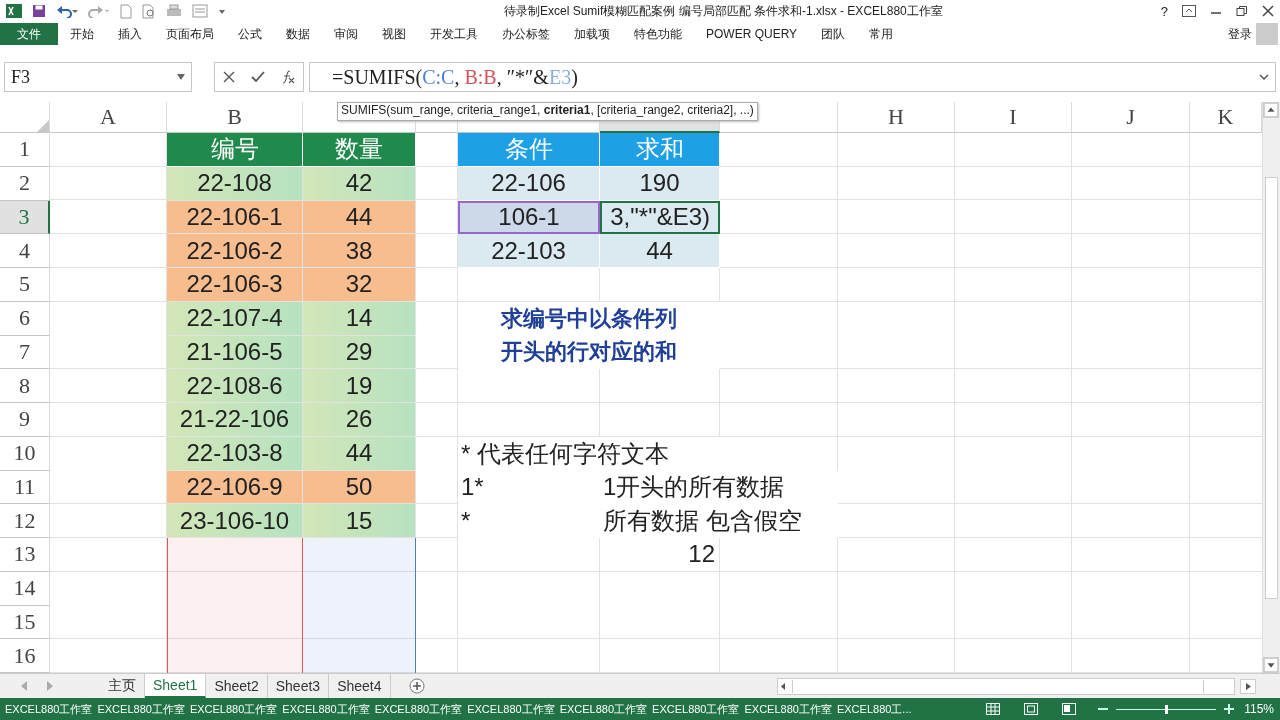 This screenshot has width=1280, height=720. What do you see at coordinates (660, 217) in the screenshot?
I see `table-cell: 3,"*"&E3)` at bounding box center [660, 217].